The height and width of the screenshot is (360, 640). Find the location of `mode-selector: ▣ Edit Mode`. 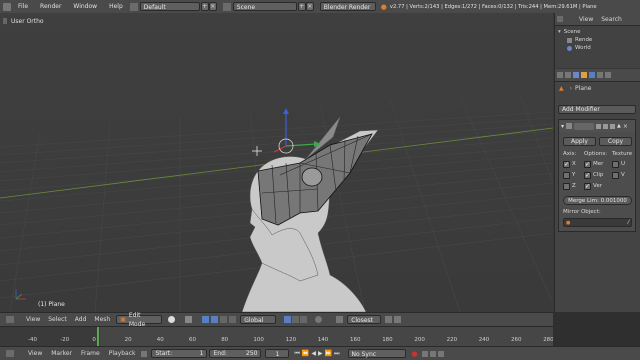

mode-selector: ▣ Edit Mode is located at coordinates (139, 320).